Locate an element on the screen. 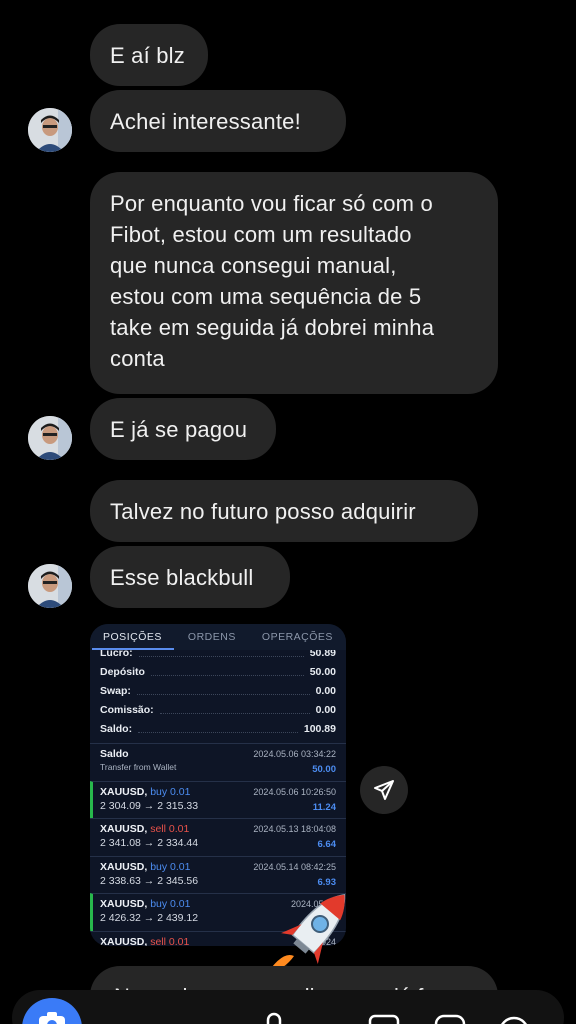 This screenshot has width=576, height=1024. balance-date: 2024.05.06 03:34:22 is located at coordinates (294, 754).